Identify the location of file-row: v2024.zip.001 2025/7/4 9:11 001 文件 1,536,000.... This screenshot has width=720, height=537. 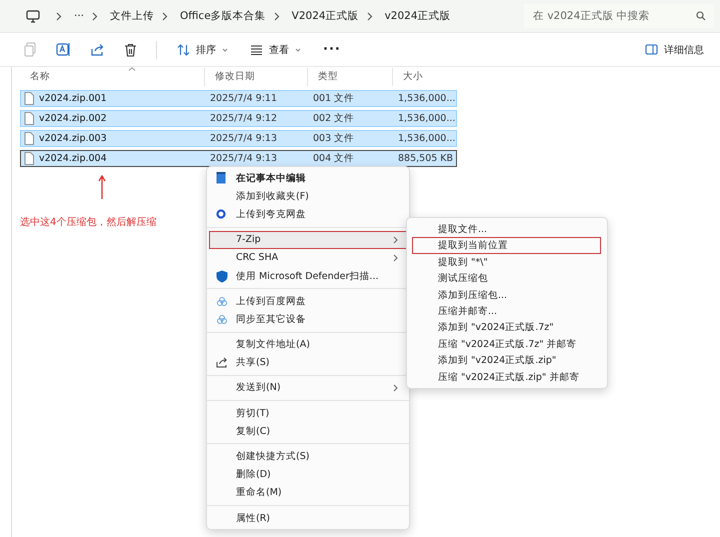
(238, 98).